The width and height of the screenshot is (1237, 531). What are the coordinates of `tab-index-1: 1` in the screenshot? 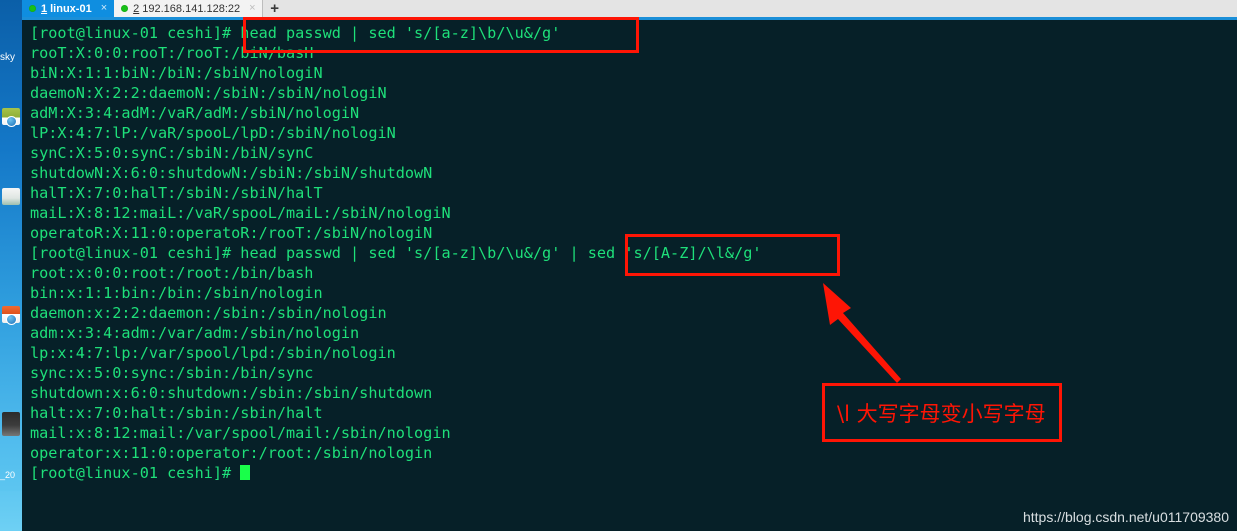 It's located at (44, 8).